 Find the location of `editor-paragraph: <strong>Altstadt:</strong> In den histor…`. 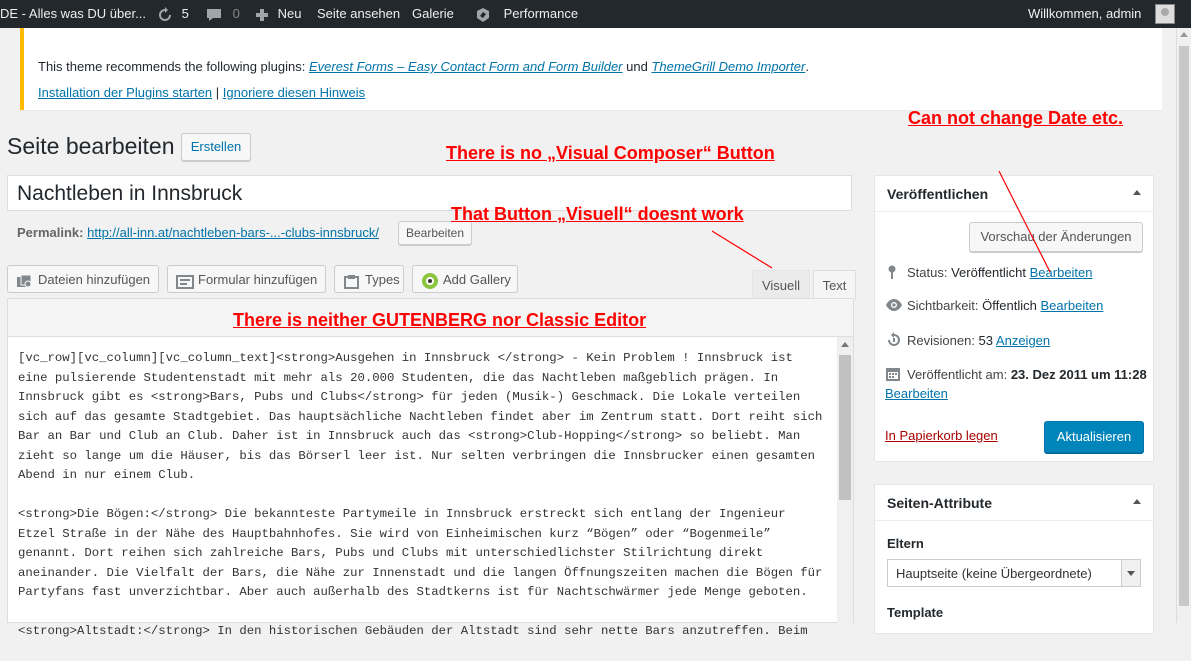

editor-paragraph: <strong>Altstadt:</strong> In den histor… is located at coordinates (413, 631).